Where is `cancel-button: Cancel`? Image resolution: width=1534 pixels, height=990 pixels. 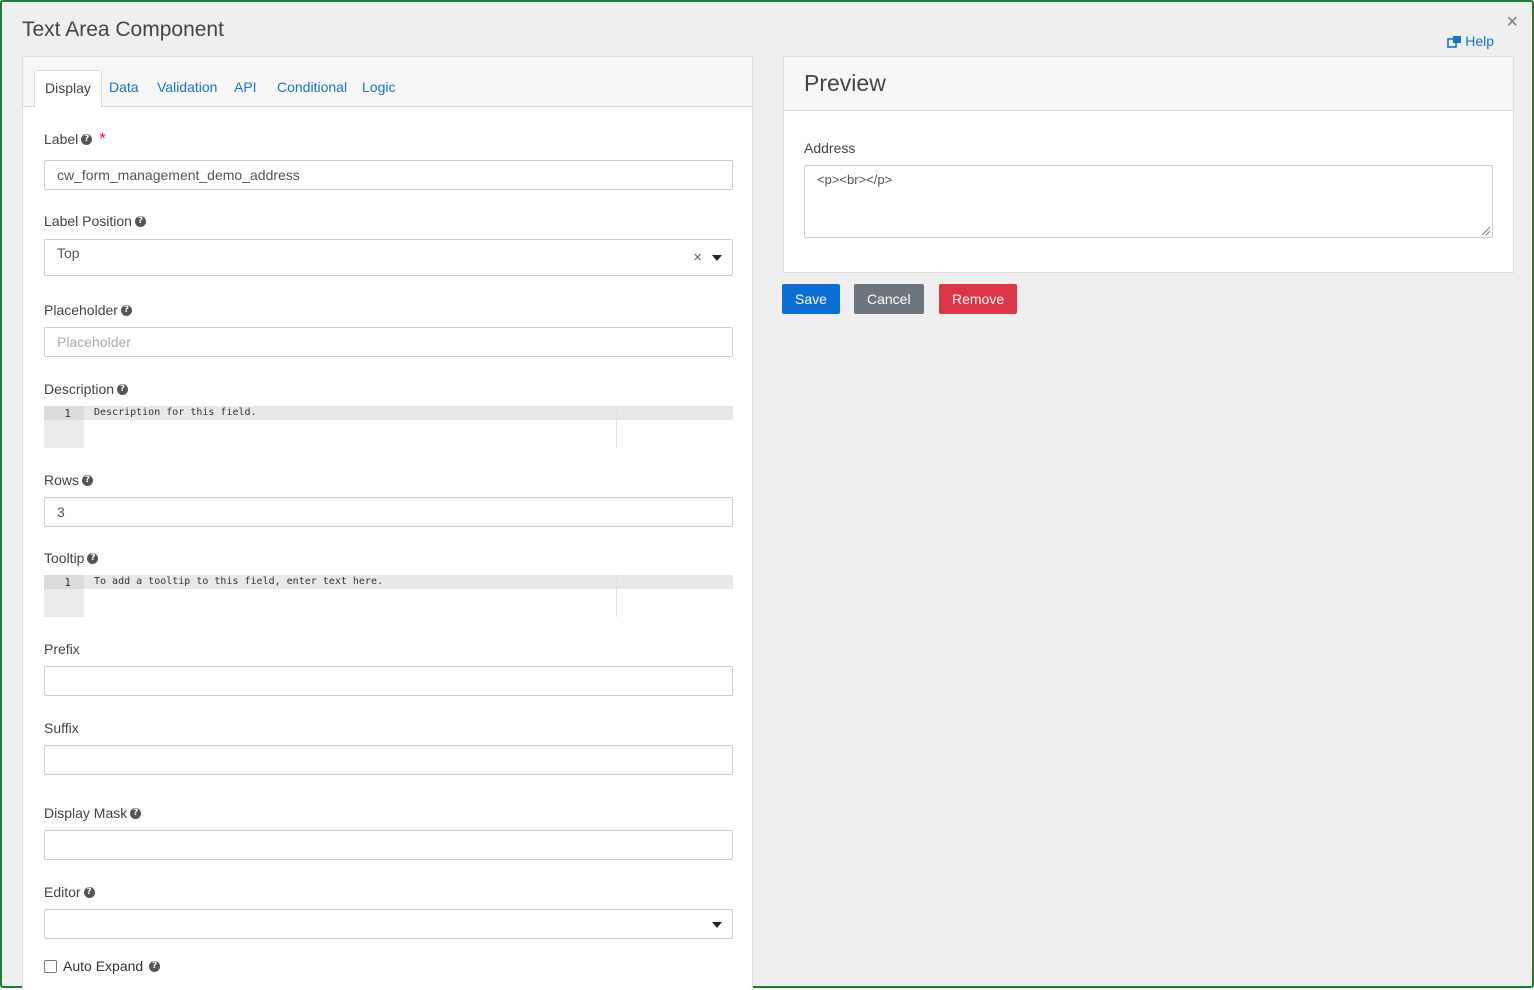
cancel-button: Cancel is located at coordinates (889, 299).